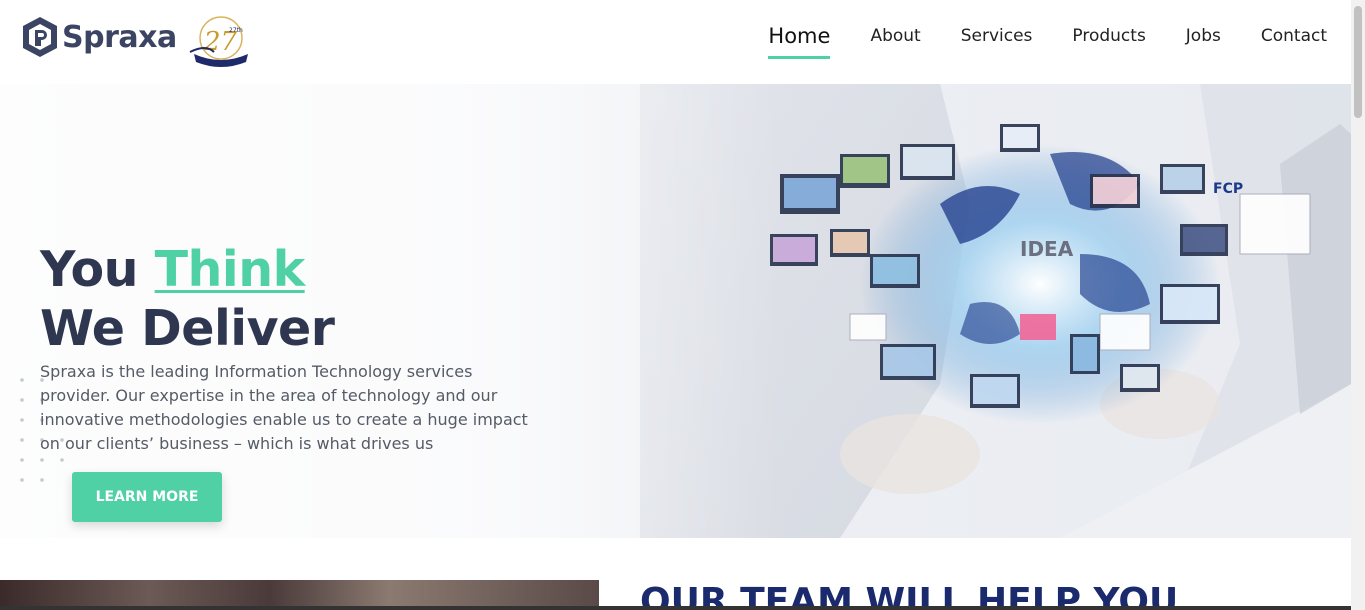 This screenshot has width=1365, height=610. I want to click on nav-item-jobs: Jobs, so click(1203, 42).